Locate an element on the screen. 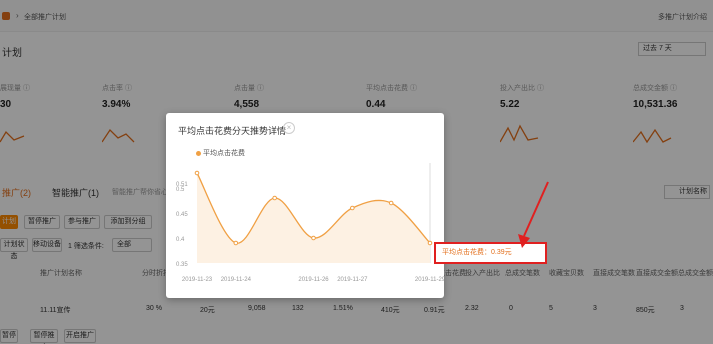 This screenshot has height=344, width=713. x-tick-label: 2019-11-29 is located at coordinates (429, 280).